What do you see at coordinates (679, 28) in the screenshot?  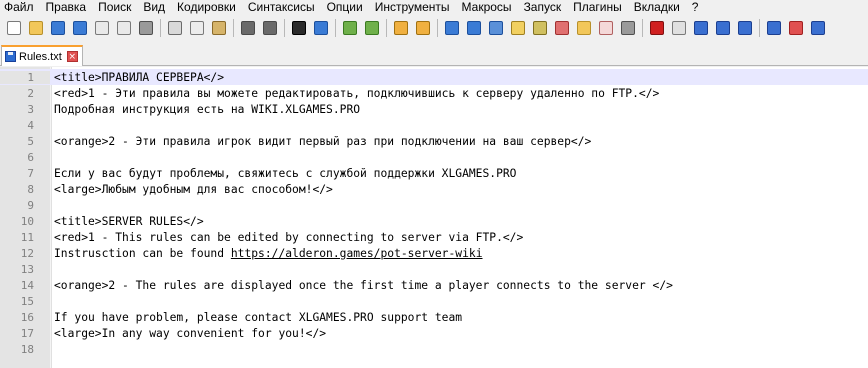 I see `stop-macro-button` at bounding box center [679, 28].